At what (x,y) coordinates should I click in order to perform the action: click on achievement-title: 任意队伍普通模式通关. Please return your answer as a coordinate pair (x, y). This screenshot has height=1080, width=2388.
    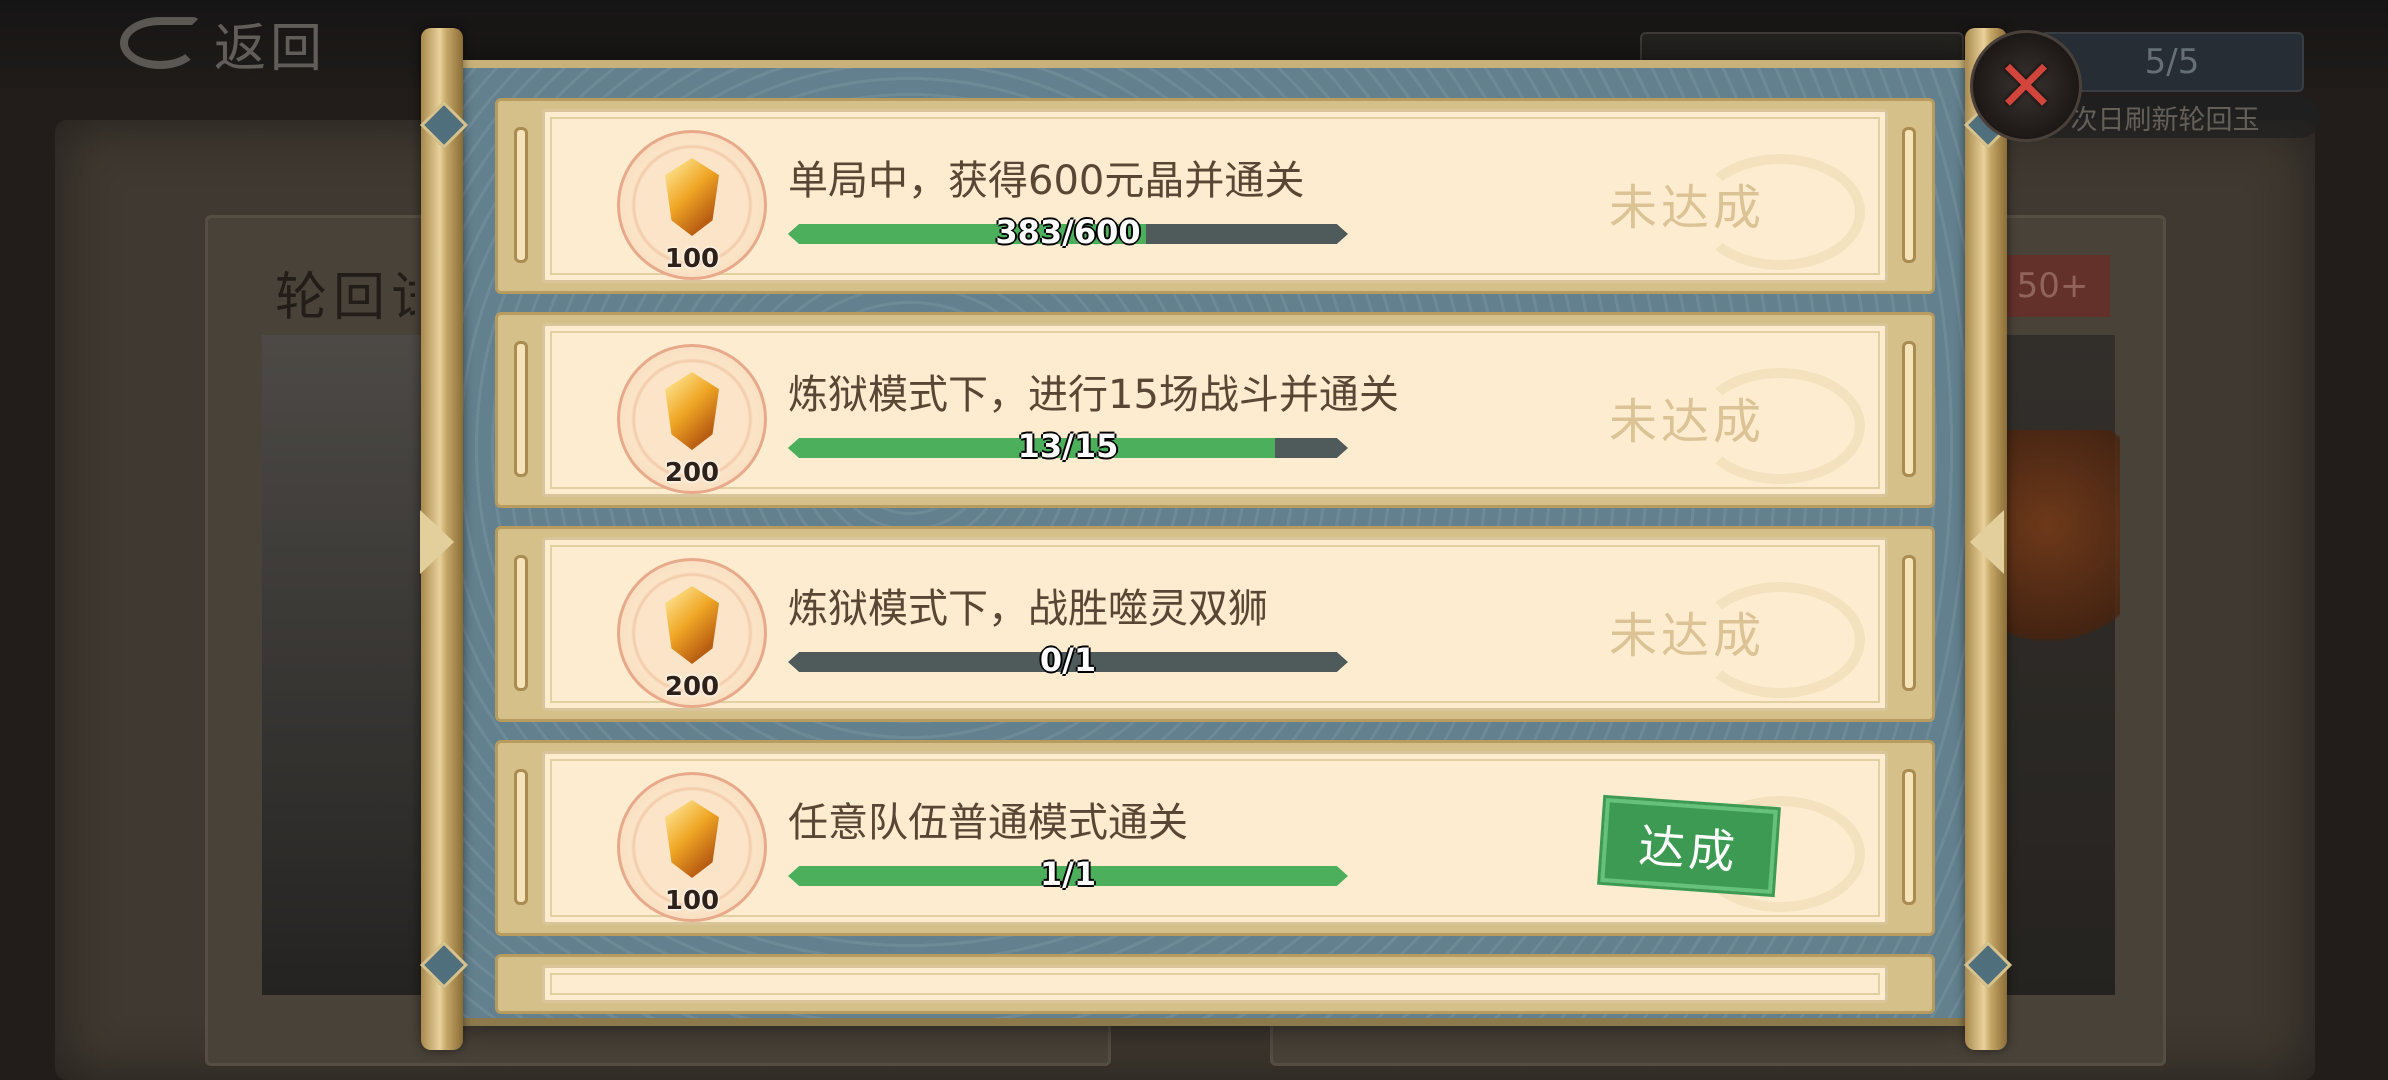
    Looking at the image, I should click on (988, 823).